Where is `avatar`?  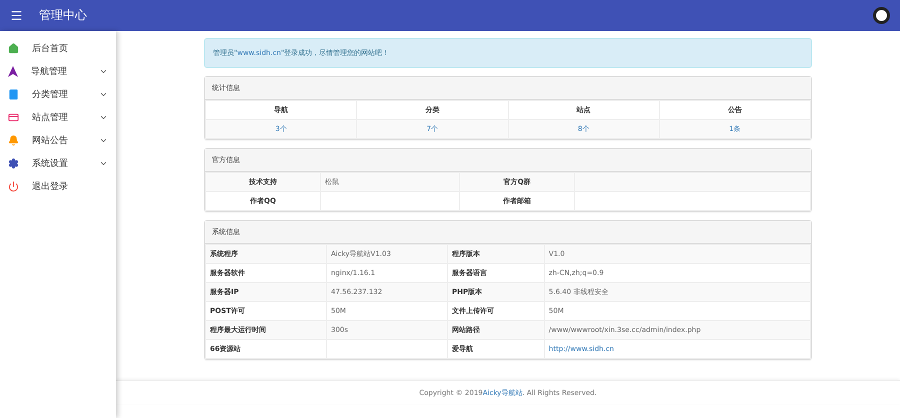 avatar is located at coordinates (881, 15).